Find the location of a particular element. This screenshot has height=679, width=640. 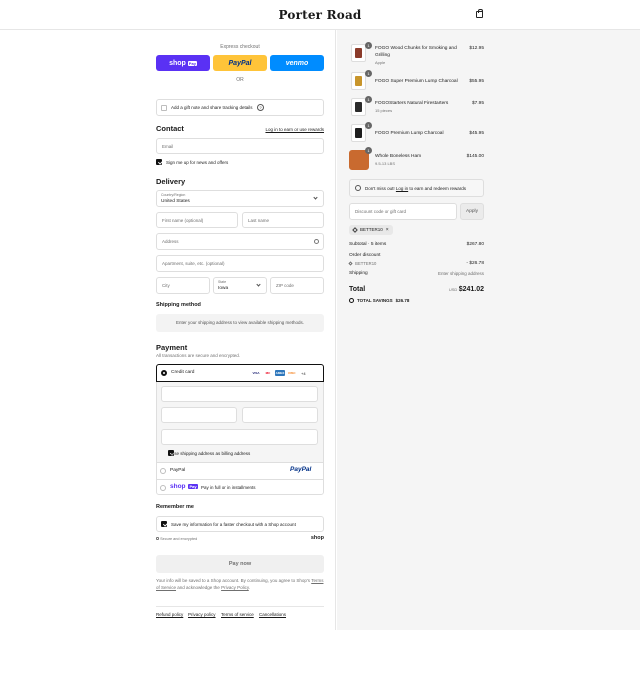

shopping-bag-icon is located at coordinates (479, 13).